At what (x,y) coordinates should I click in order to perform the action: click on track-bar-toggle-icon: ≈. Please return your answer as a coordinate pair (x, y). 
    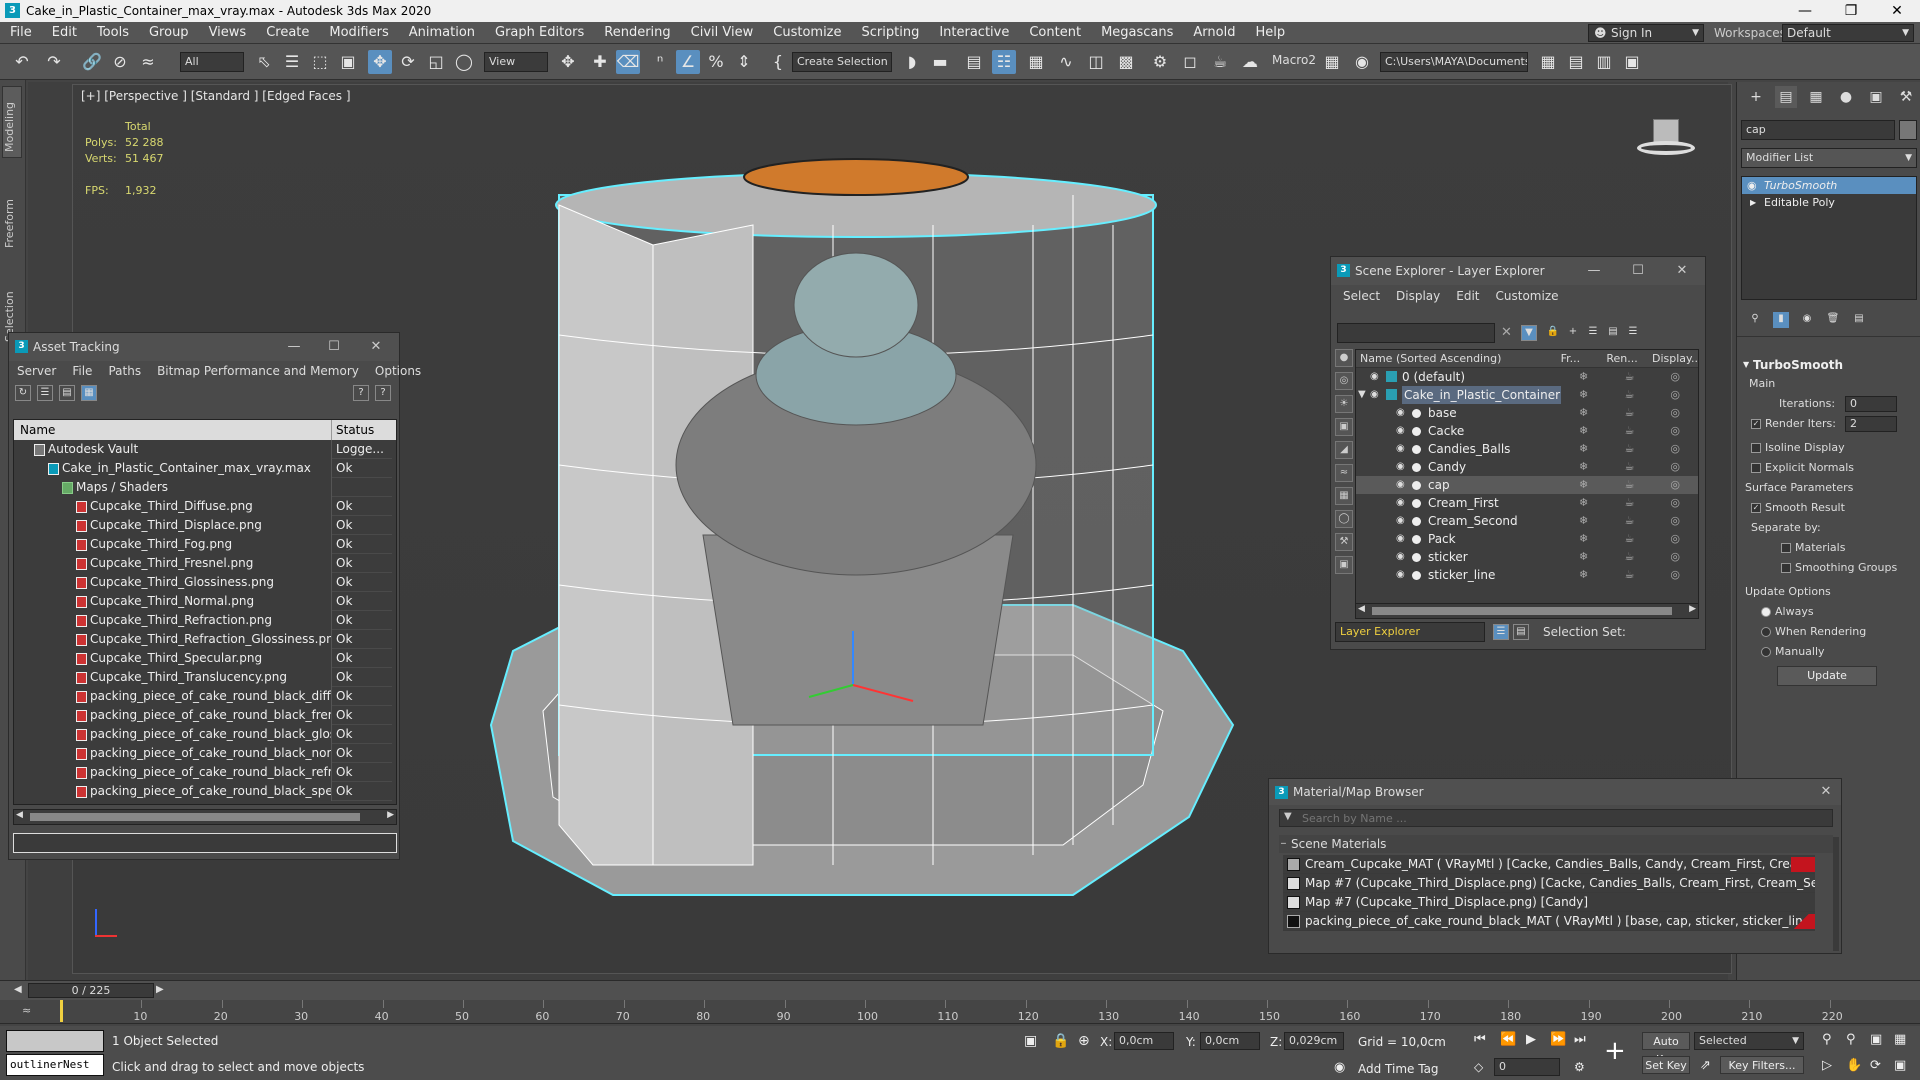
    Looking at the image, I should click on (26, 1010).